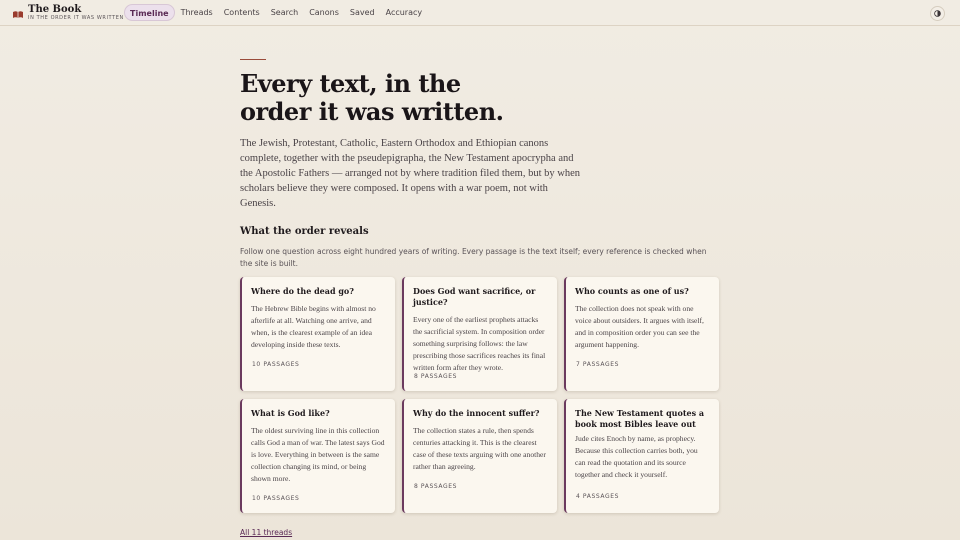 The height and width of the screenshot is (540, 960). I want to click on page-title-line-2: order it was written., so click(372, 111).